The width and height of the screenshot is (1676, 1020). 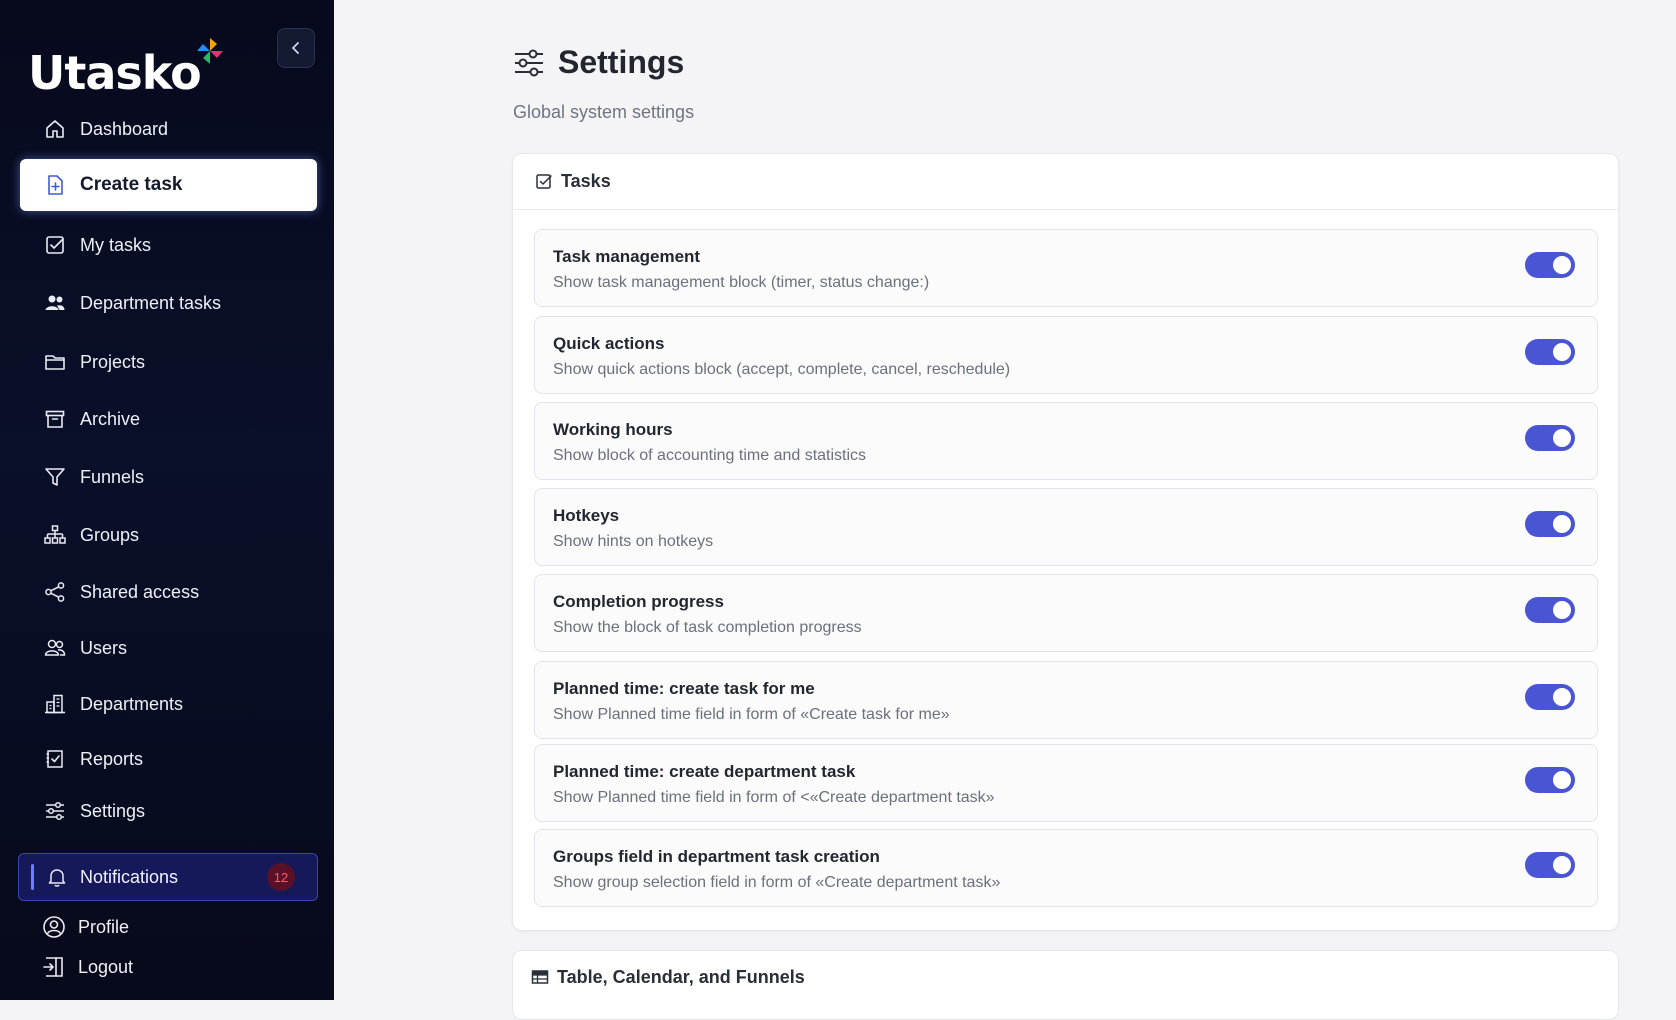 I want to click on sidebar-item-dashboard: Dashboard, so click(x=168, y=129).